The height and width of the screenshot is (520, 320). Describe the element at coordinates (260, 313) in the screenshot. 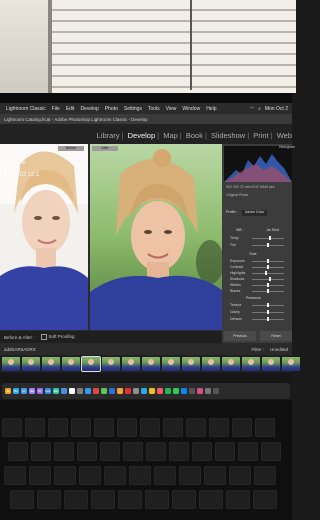

I see `presence-slider-clarity: Clarity` at that location.